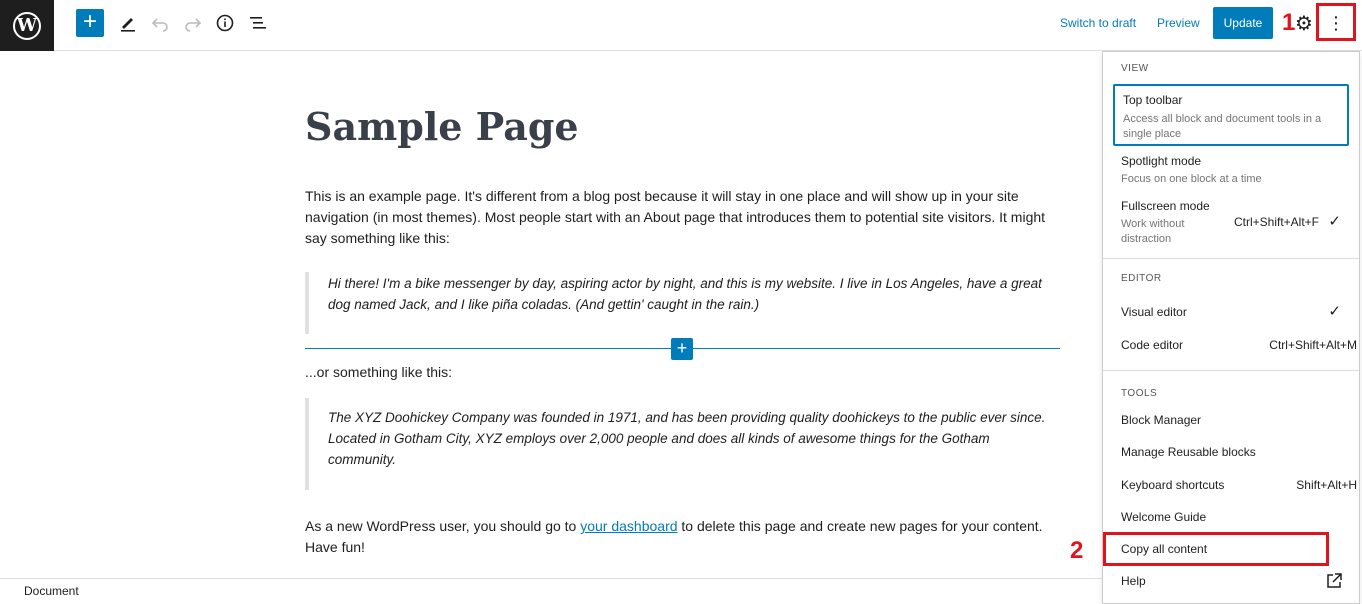  What do you see at coordinates (1243, 23) in the screenshot?
I see `update-button: Update` at bounding box center [1243, 23].